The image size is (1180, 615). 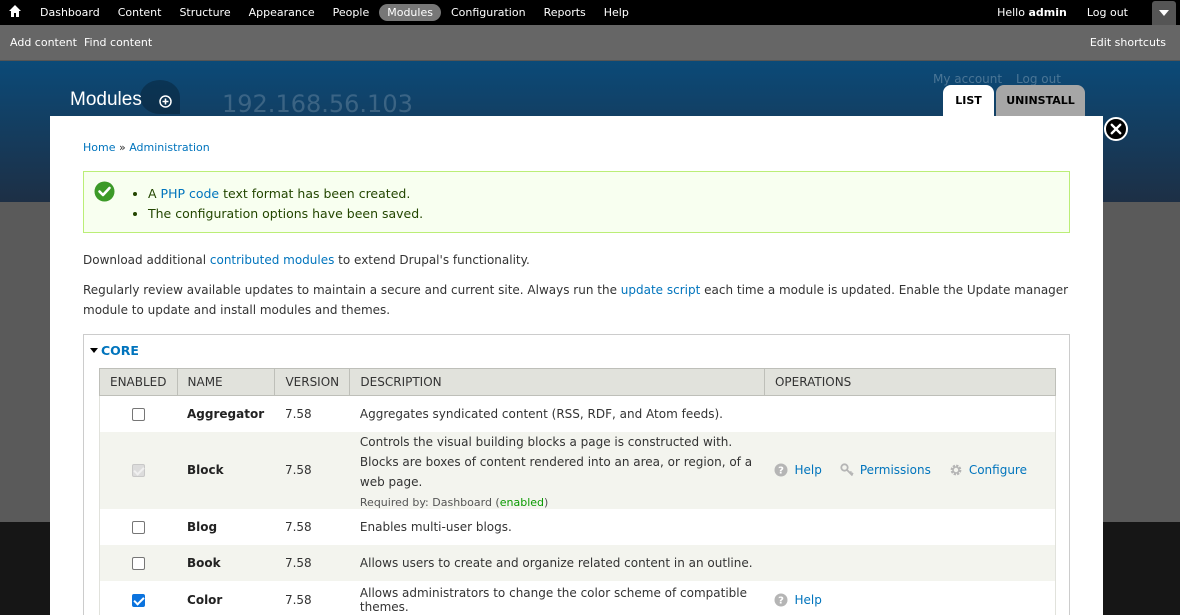 What do you see at coordinates (226, 562) in the screenshot?
I see `module-name: Book` at bounding box center [226, 562].